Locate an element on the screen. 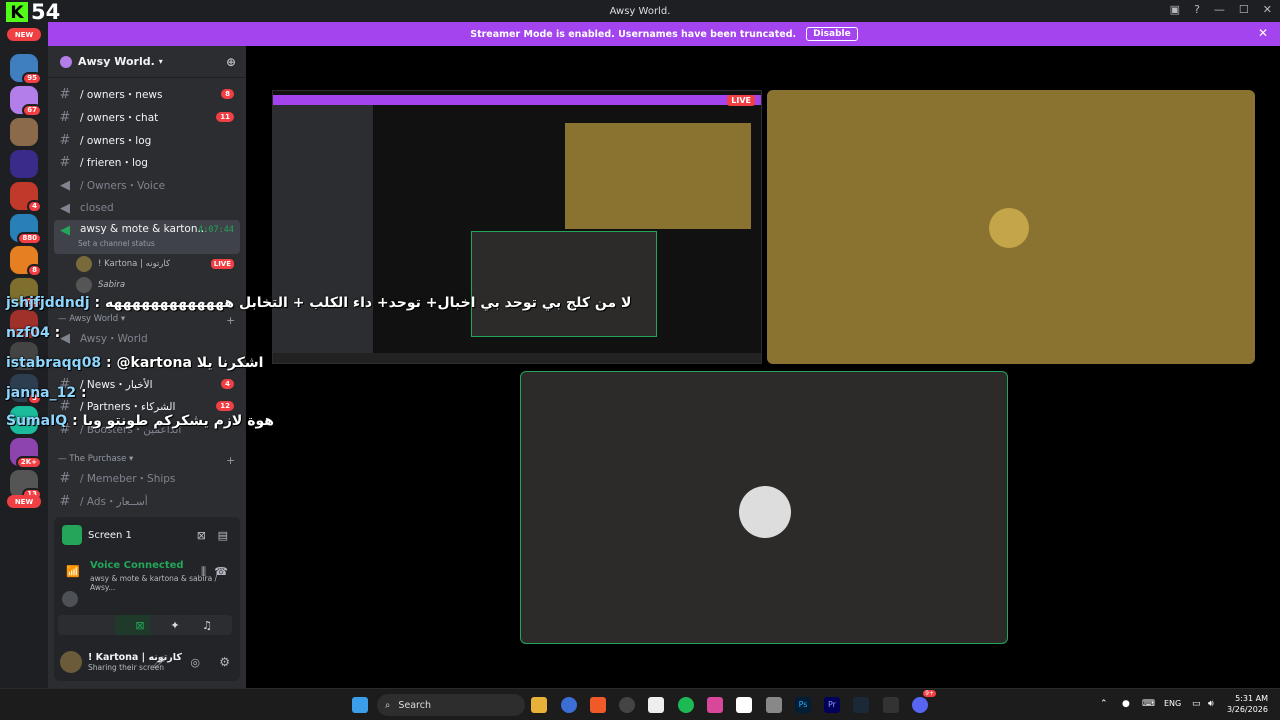  channel-member-ships: # / Memeber・Ships is located at coordinates (147, 478).